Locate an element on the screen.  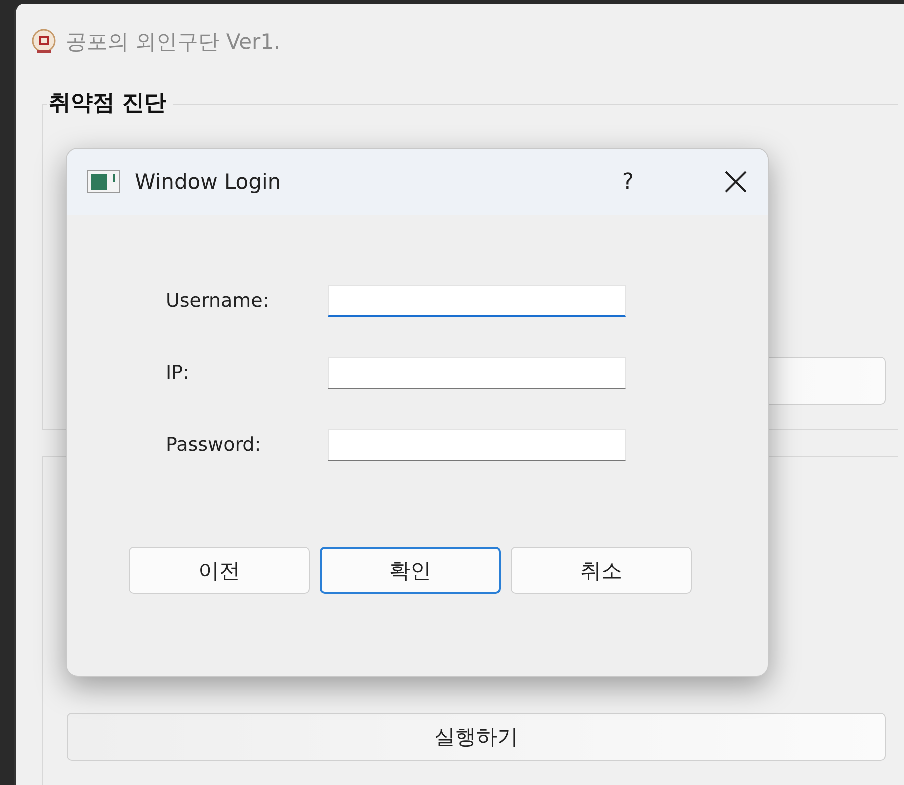
help-button: ? is located at coordinates (628, 182).